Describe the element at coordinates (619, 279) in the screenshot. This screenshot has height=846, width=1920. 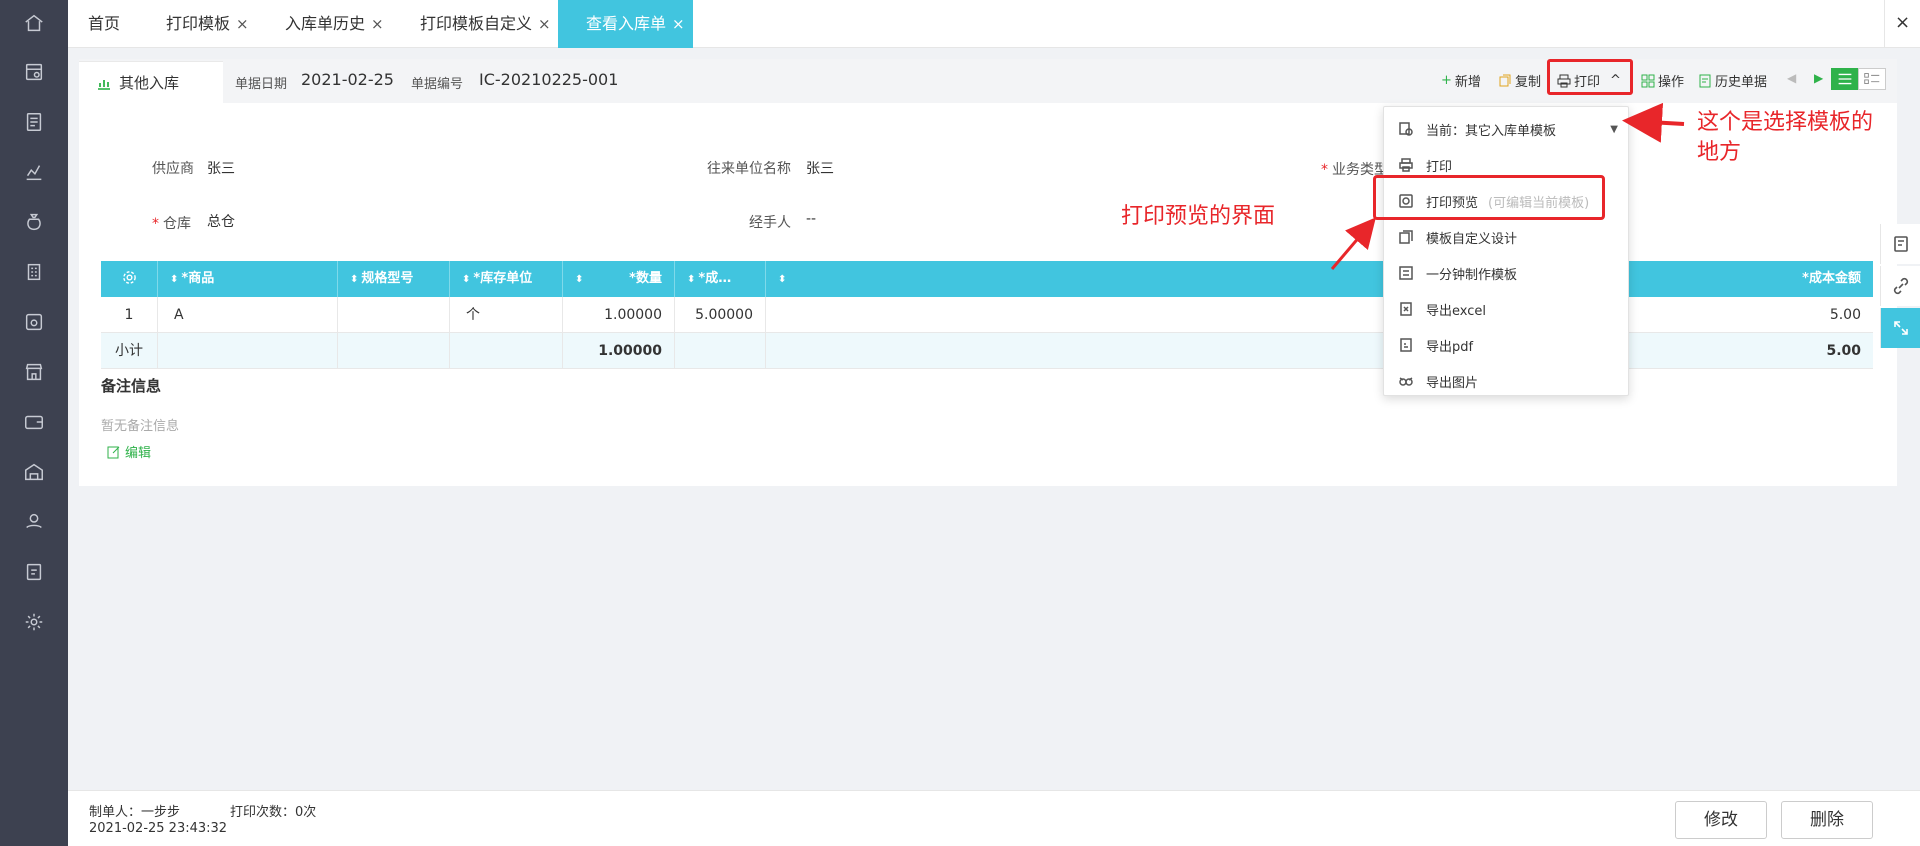
I see `col-header-qty: ⬍ *数量` at that location.